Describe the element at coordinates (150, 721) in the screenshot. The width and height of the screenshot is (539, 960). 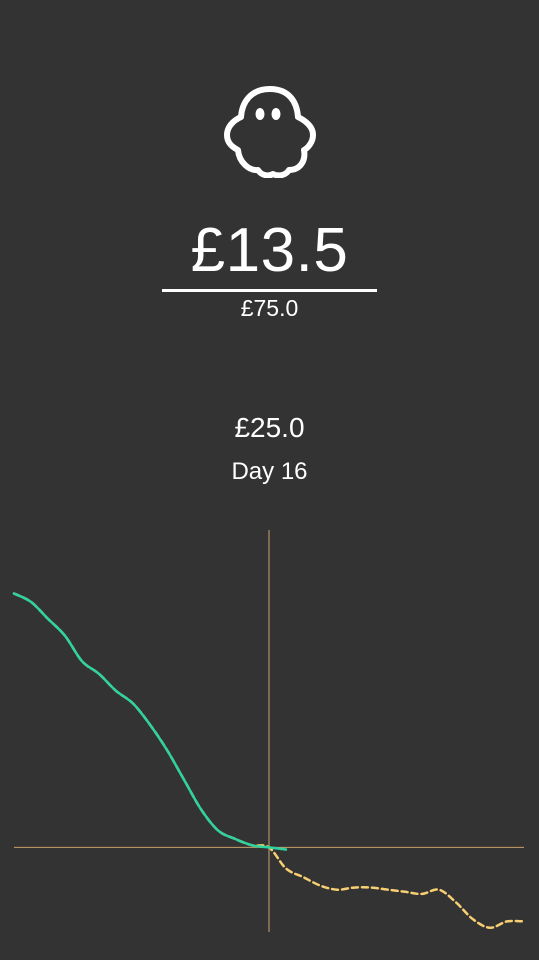
I see `actual-spending-line` at that location.